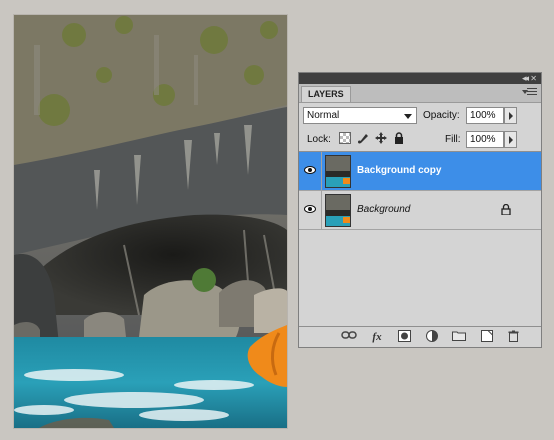  Describe the element at coordinates (441, 115) in the screenshot. I see `opacity-label: Opacity:` at that location.